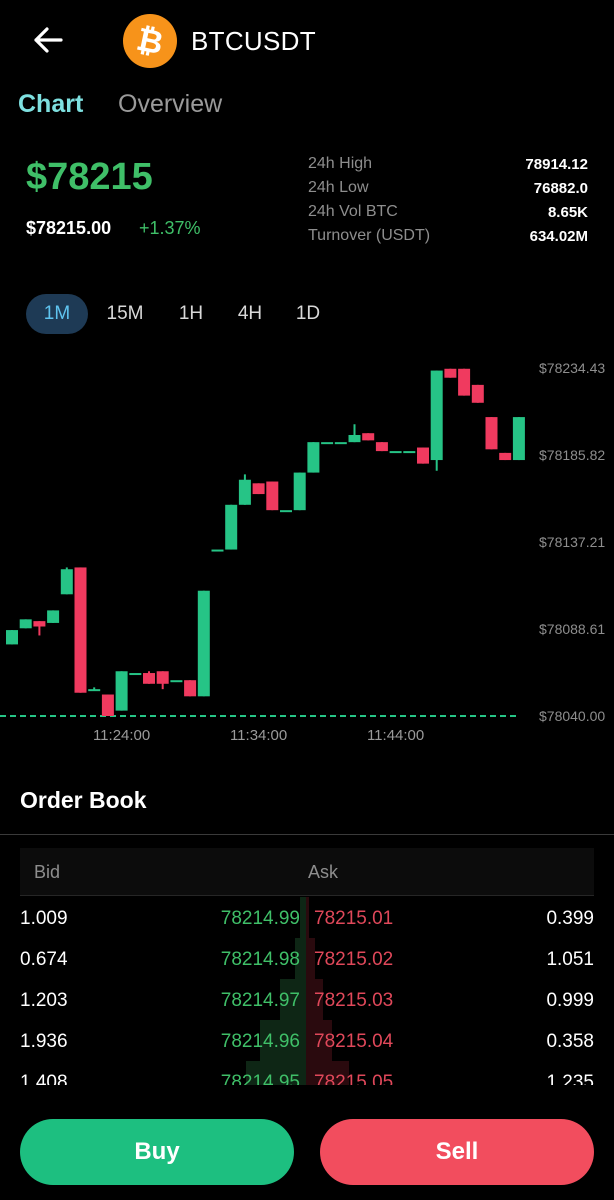 The height and width of the screenshot is (1200, 614). I want to click on y-tick-label: $78040.00, so click(572, 716).